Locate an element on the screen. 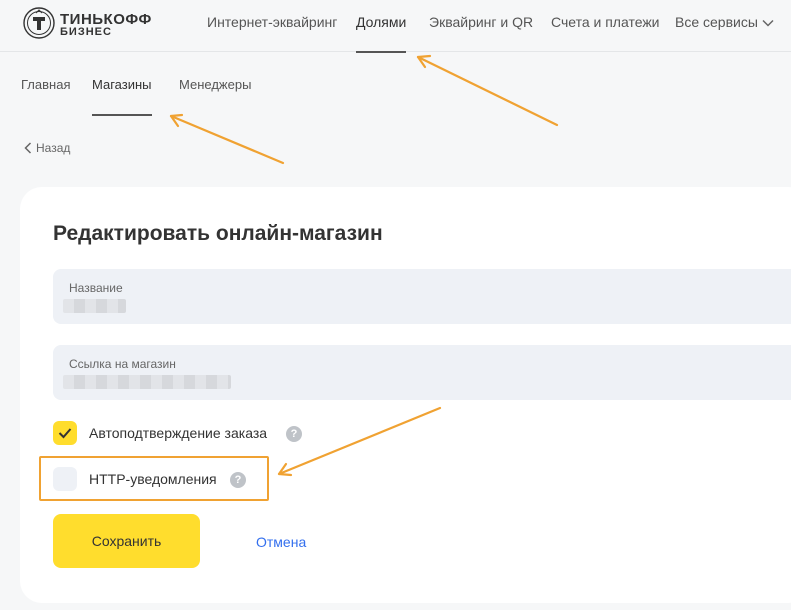  tinkoff-shield-icon is located at coordinates (39, 23).